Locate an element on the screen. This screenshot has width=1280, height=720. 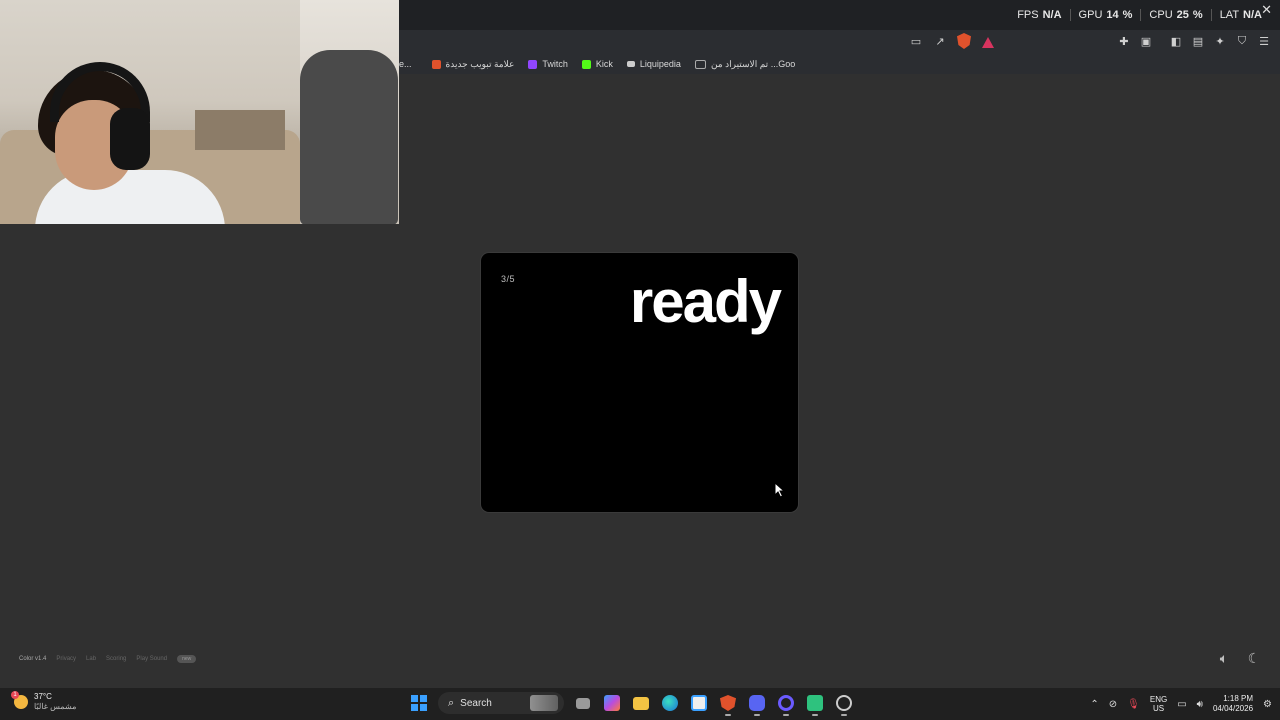
bookmark-folder-imported: تم الاستيراد من ...Goo is located at coordinates (745, 64).